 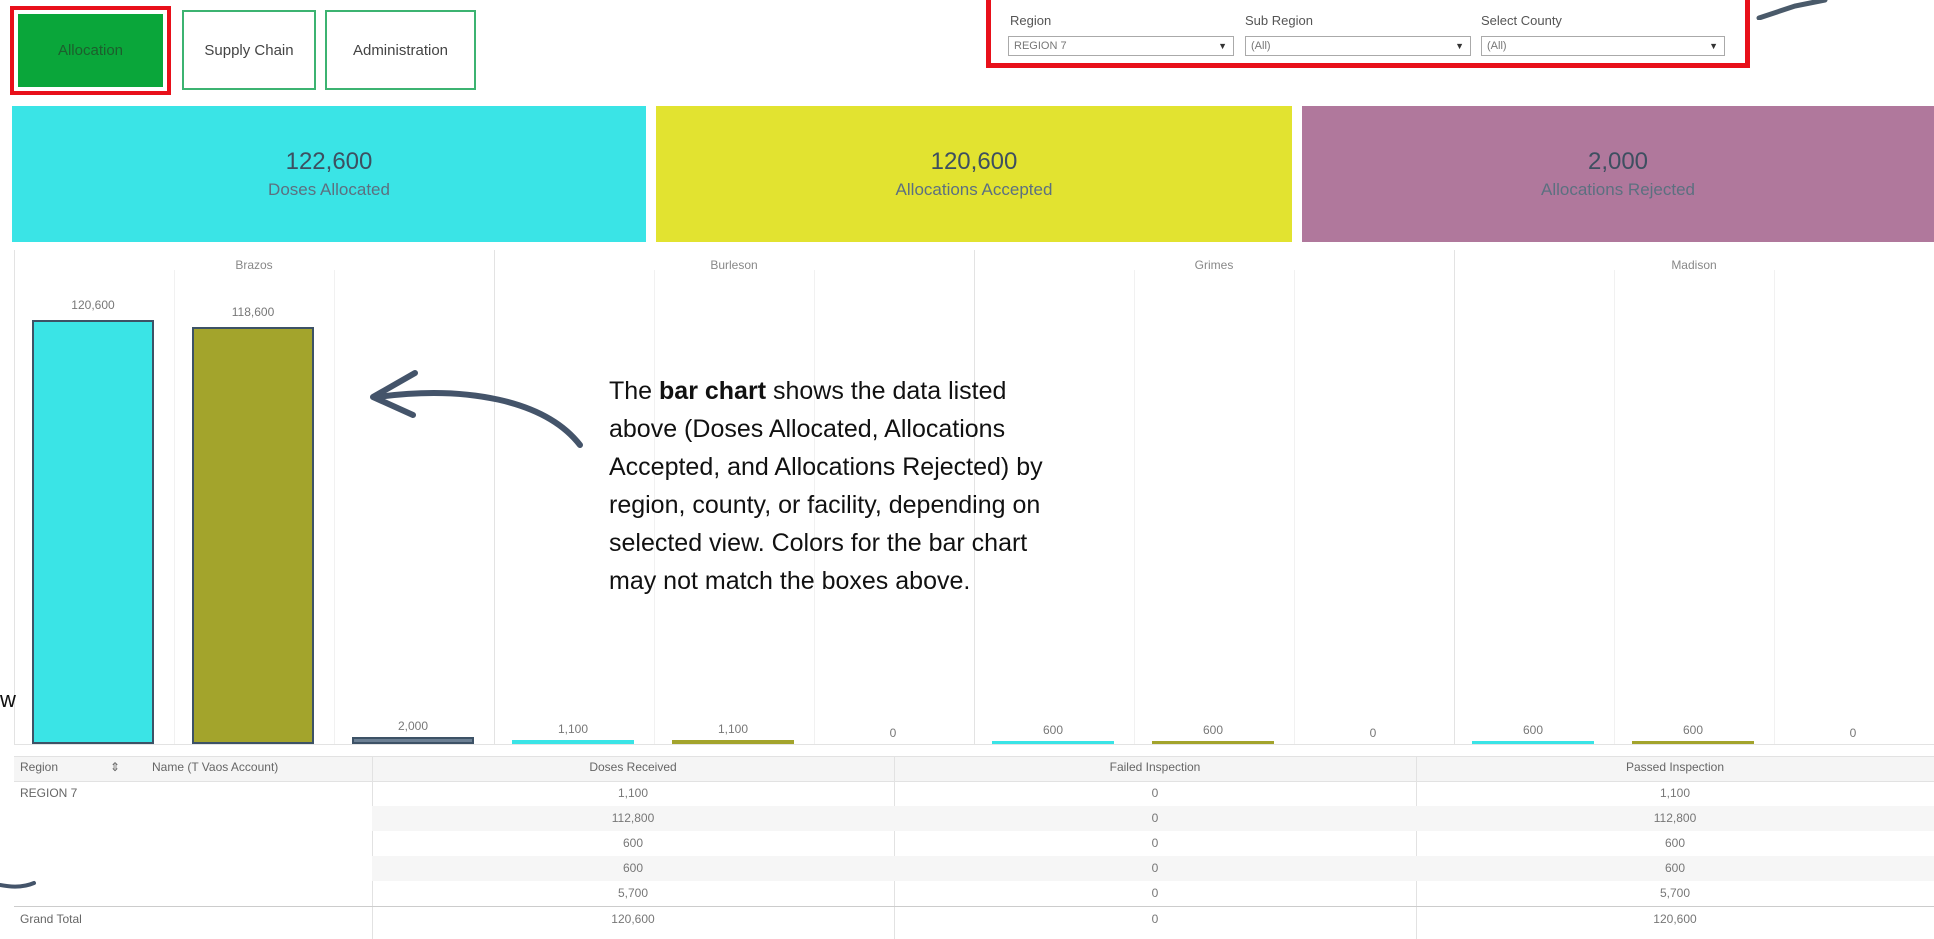 I want to click on chart-baseline, so click(x=974, y=744).